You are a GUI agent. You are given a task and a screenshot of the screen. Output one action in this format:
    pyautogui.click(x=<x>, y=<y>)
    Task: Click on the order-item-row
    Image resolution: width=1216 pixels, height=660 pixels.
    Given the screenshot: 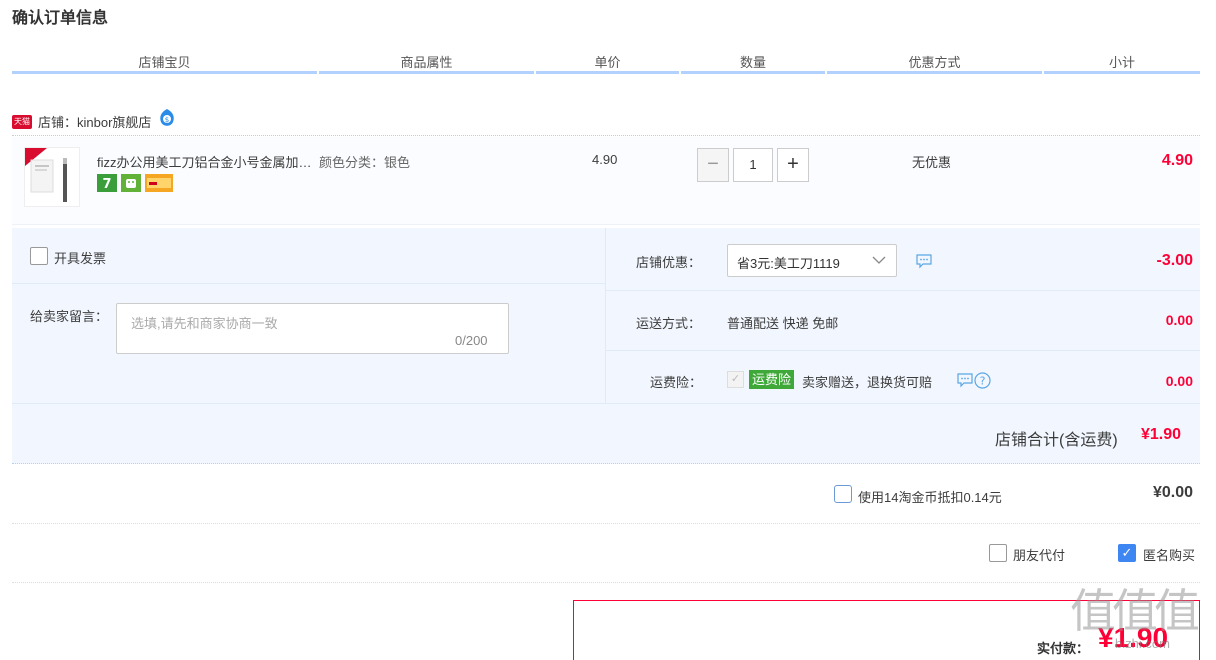 What is the action you would take?
    pyautogui.click(x=606, y=181)
    